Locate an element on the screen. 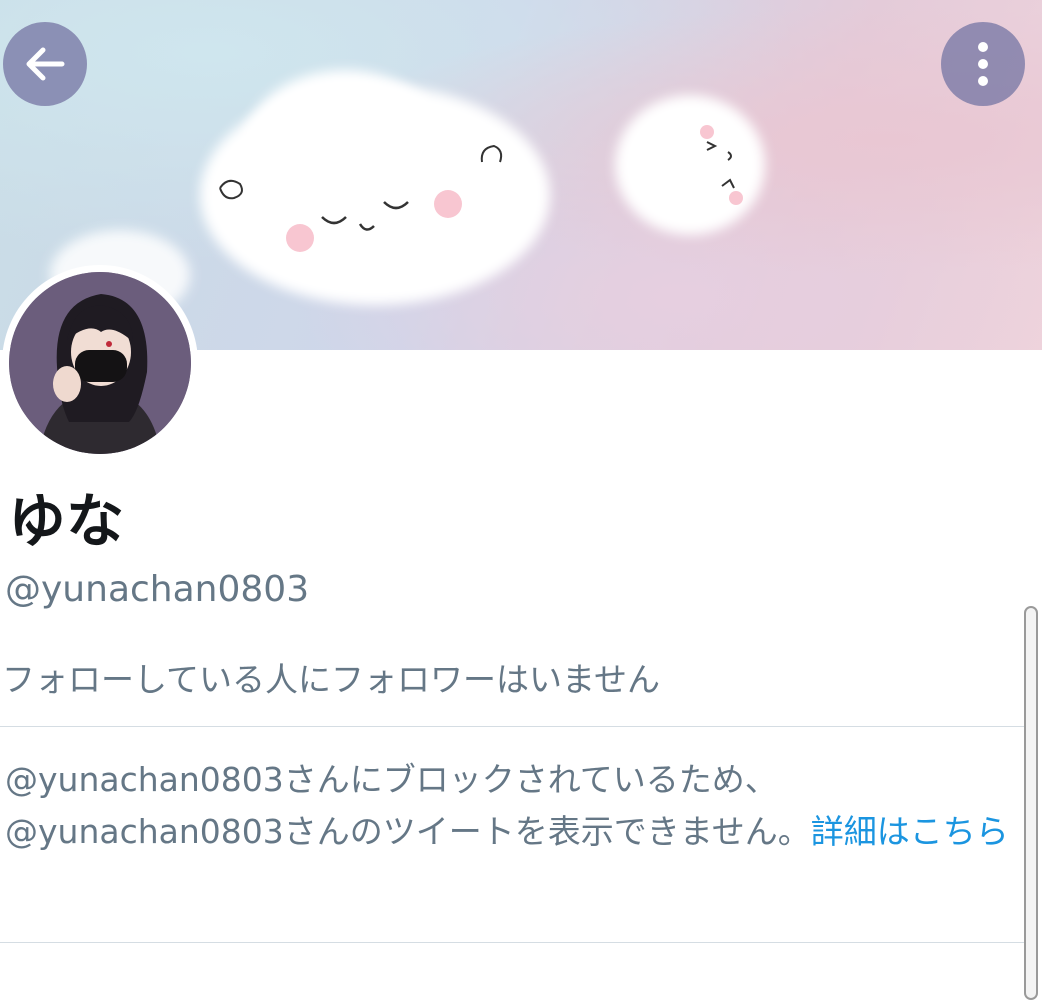 The width and height of the screenshot is (1042, 1000). avatar-image is located at coordinates (100, 363).